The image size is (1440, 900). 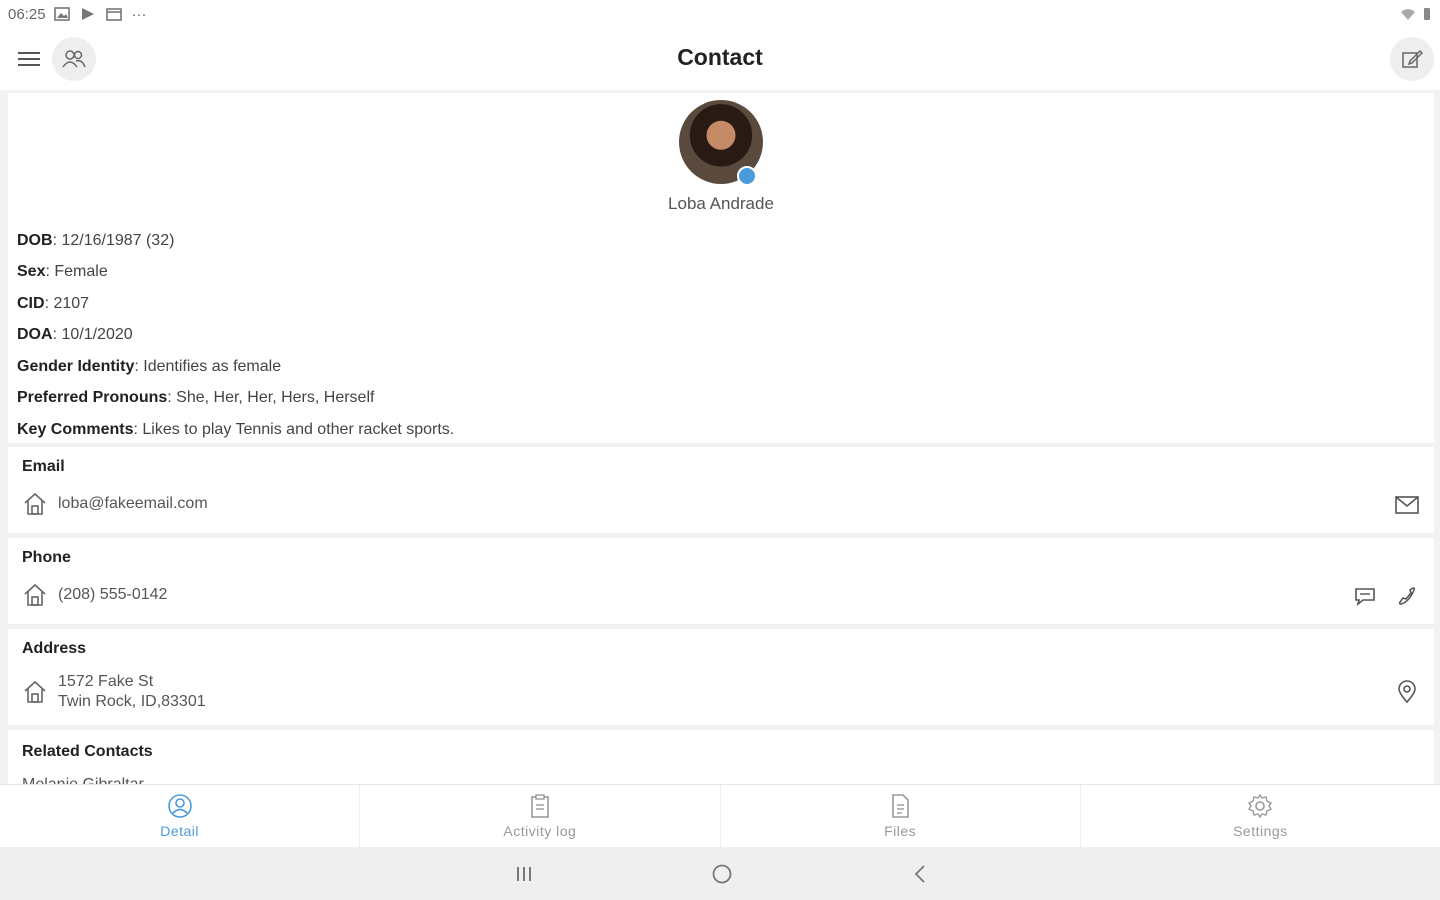 What do you see at coordinates (747, 176) in the screenshot?
I see `verified-badge-icon` at bounding box center [747, 176].